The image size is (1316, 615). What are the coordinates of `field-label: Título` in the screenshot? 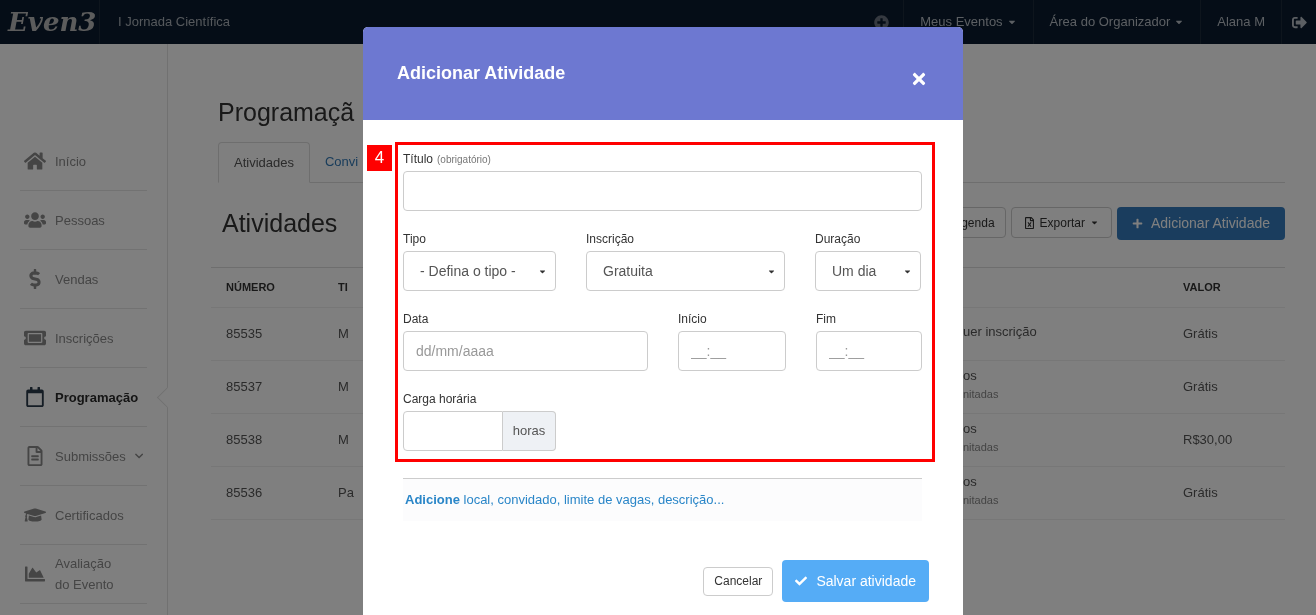 It's located at (418, 159).